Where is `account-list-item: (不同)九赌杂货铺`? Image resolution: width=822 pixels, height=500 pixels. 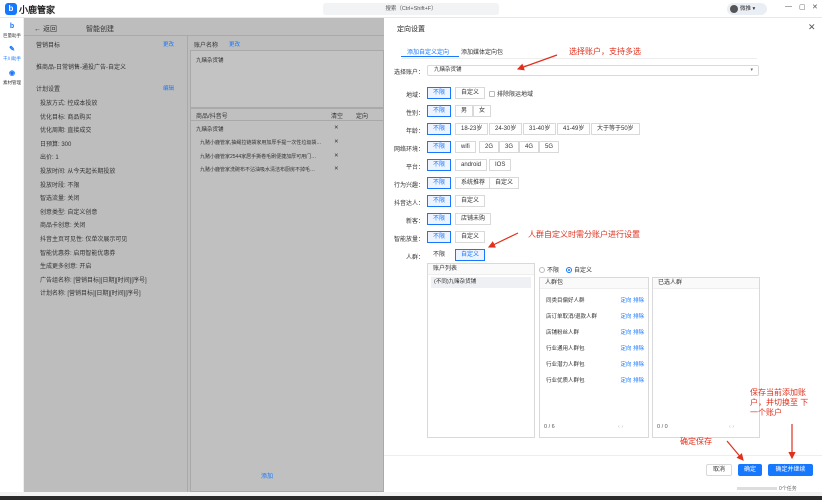 account-list-item: (不同)九赌杂货铺 is located at coordinates (481, 282).